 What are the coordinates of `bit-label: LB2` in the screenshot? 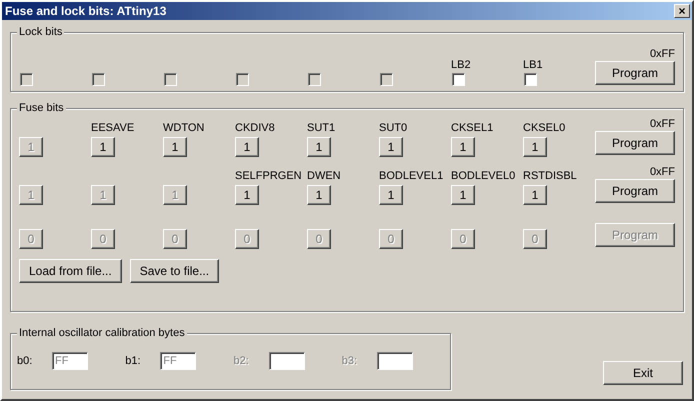 It's located at (461, 65).